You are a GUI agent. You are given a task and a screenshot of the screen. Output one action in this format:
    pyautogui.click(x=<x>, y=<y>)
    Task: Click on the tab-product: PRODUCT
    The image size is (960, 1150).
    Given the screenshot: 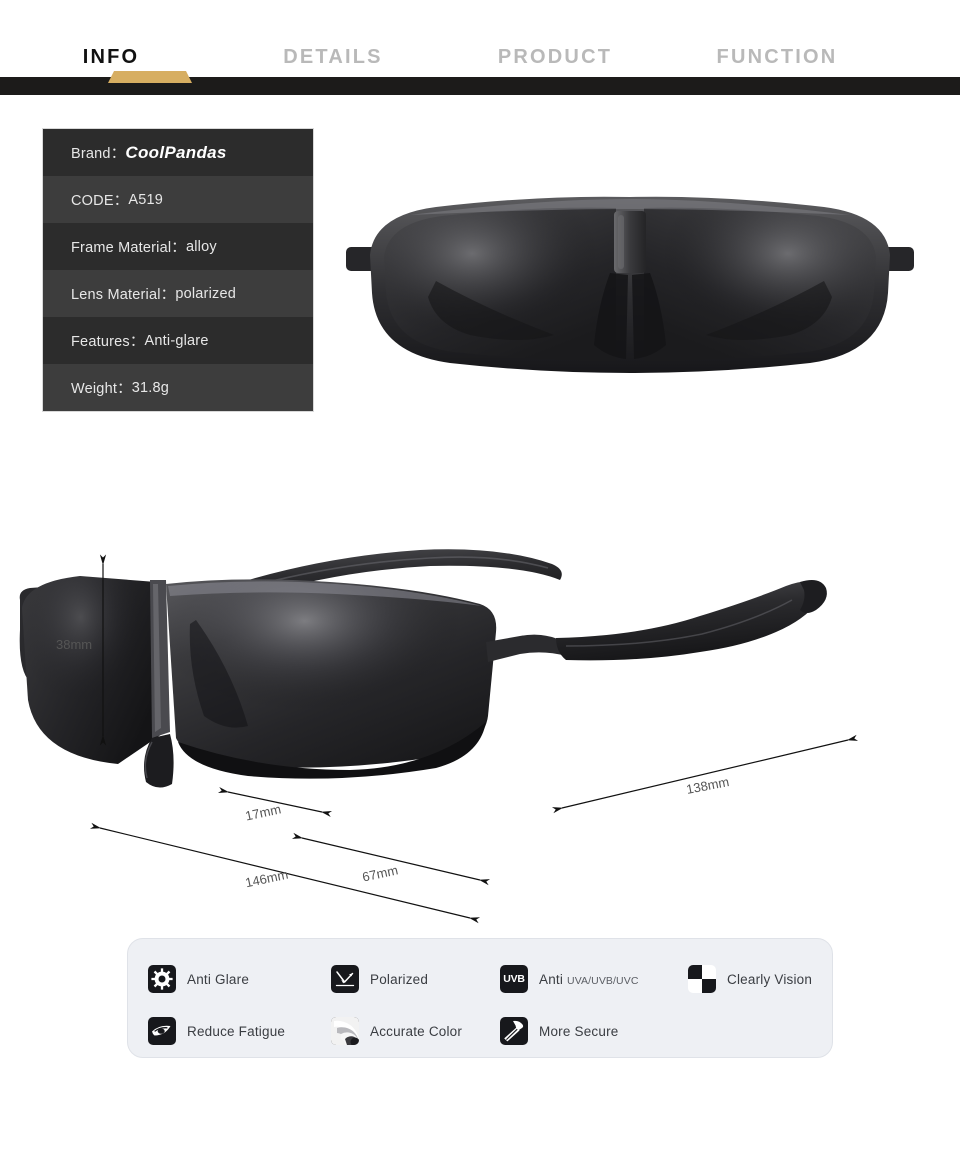 What is the action you would take?
    pyautogui.click(x=555, y=61)
    